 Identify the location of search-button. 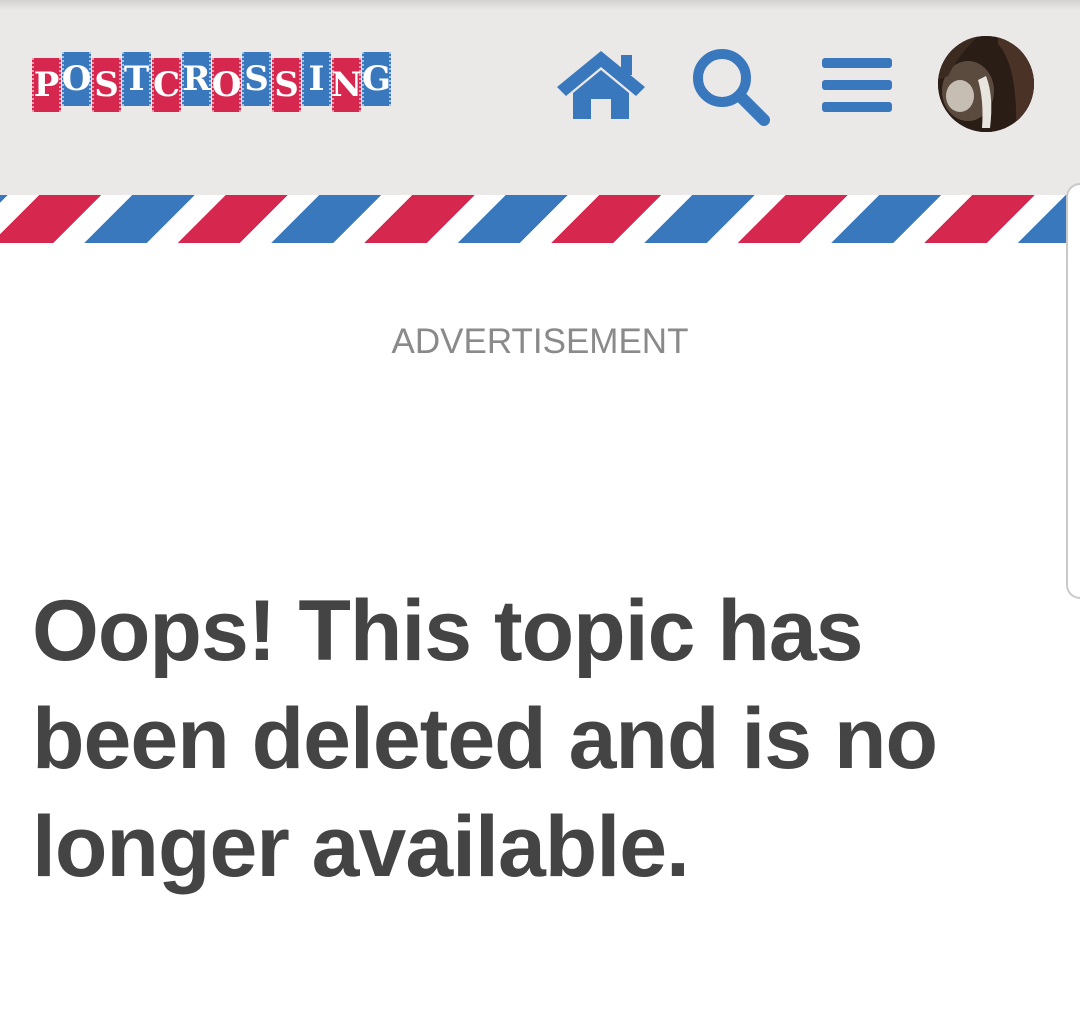
(731, 86).